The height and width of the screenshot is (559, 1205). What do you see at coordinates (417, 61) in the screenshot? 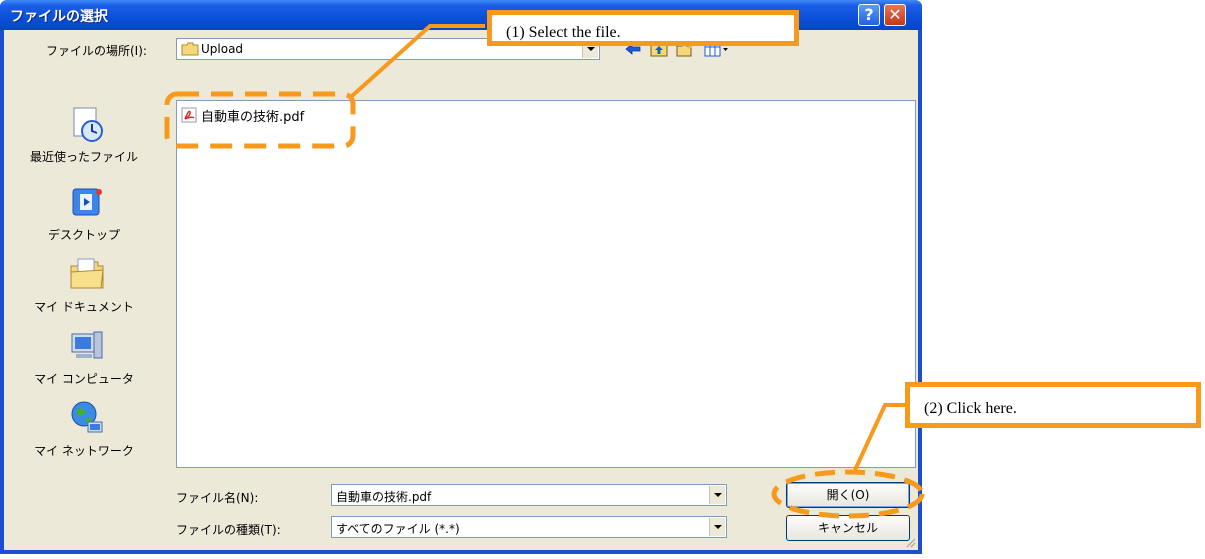
I see `step1-leader-line` at bounding box center [417, 61].